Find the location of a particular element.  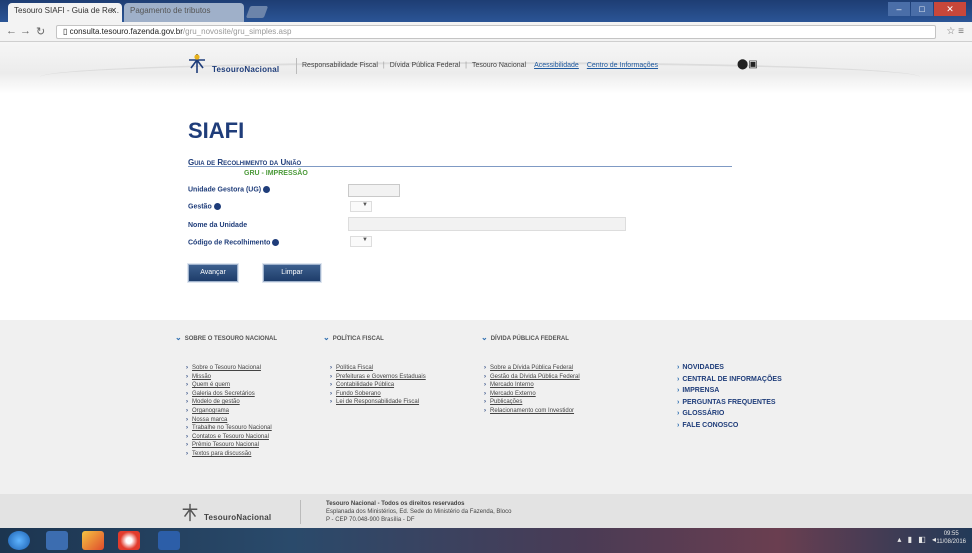

window-controls: – □ ✕ is located at coordinates (927, 9).